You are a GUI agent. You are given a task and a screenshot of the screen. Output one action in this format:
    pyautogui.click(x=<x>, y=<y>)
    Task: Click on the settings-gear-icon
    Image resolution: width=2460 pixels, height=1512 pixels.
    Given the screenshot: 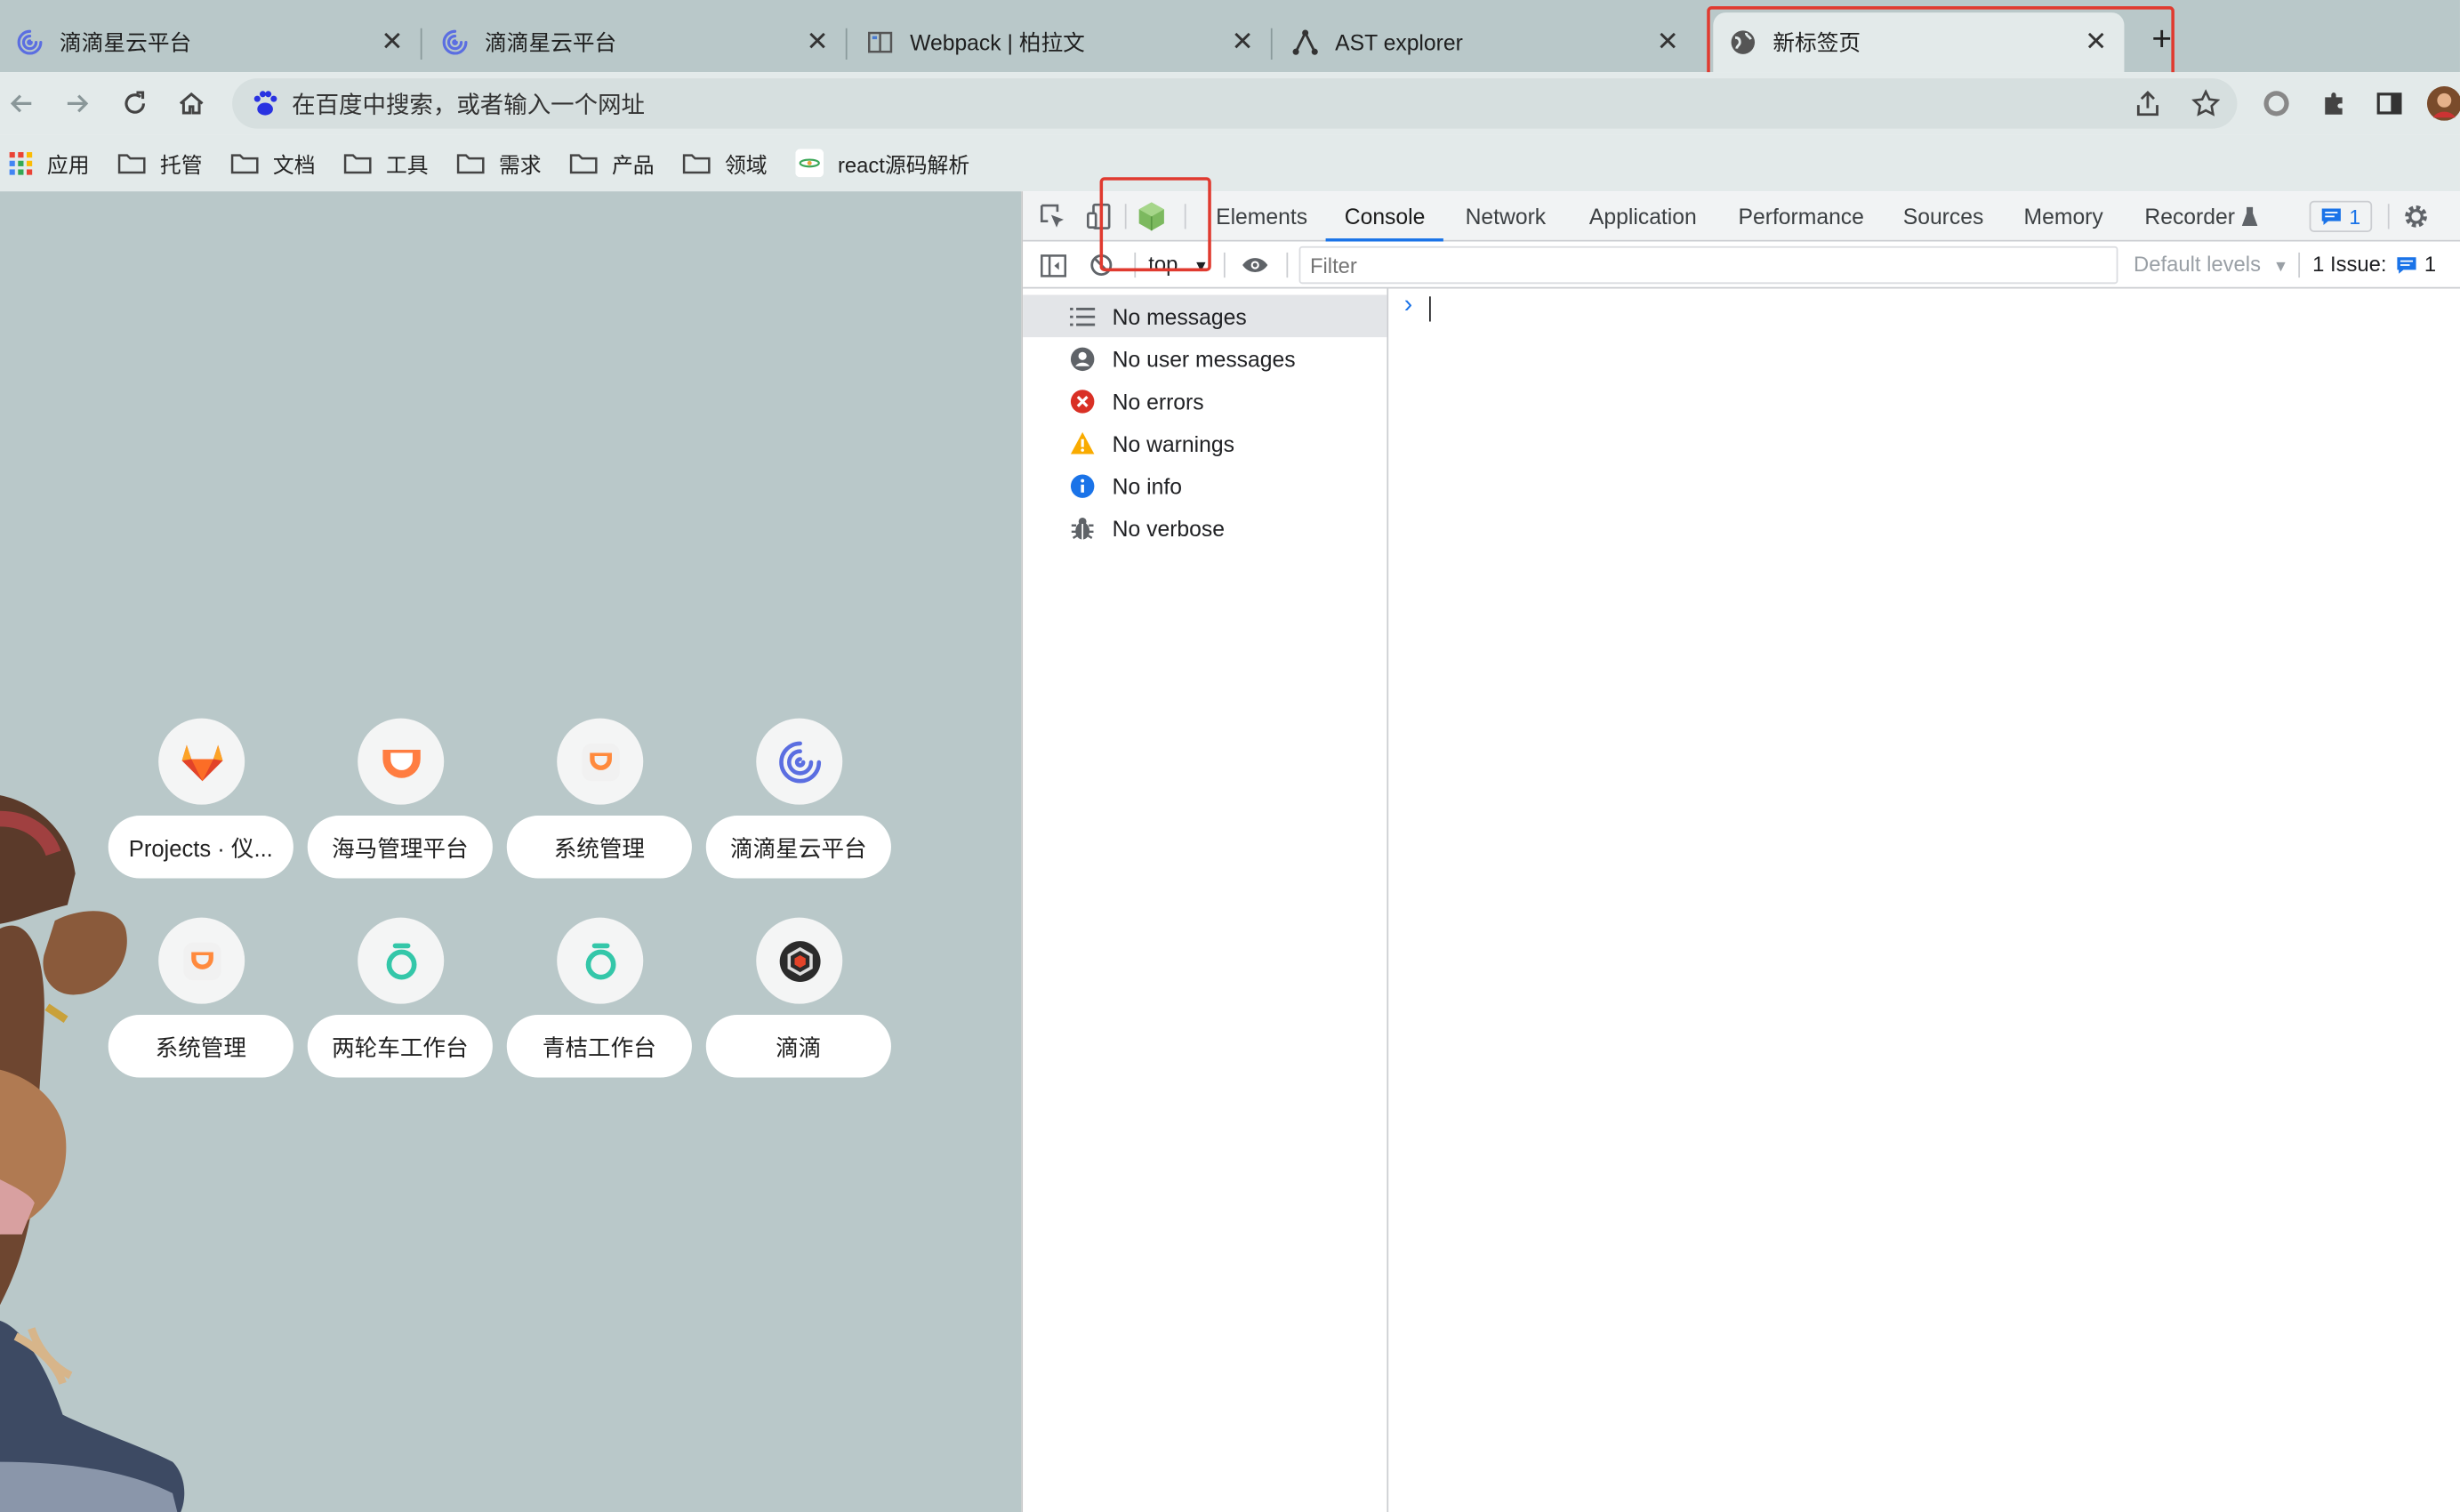 What is the action you would take?
    pyautogui.click(x=2416, y=216)
    